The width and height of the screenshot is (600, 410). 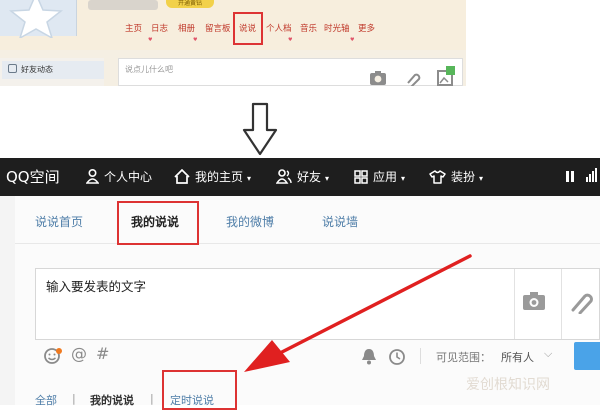 What do you see at coordinates (92, 176) in the screenshot?
I see `person-icon` at bounding box center [92, 176].